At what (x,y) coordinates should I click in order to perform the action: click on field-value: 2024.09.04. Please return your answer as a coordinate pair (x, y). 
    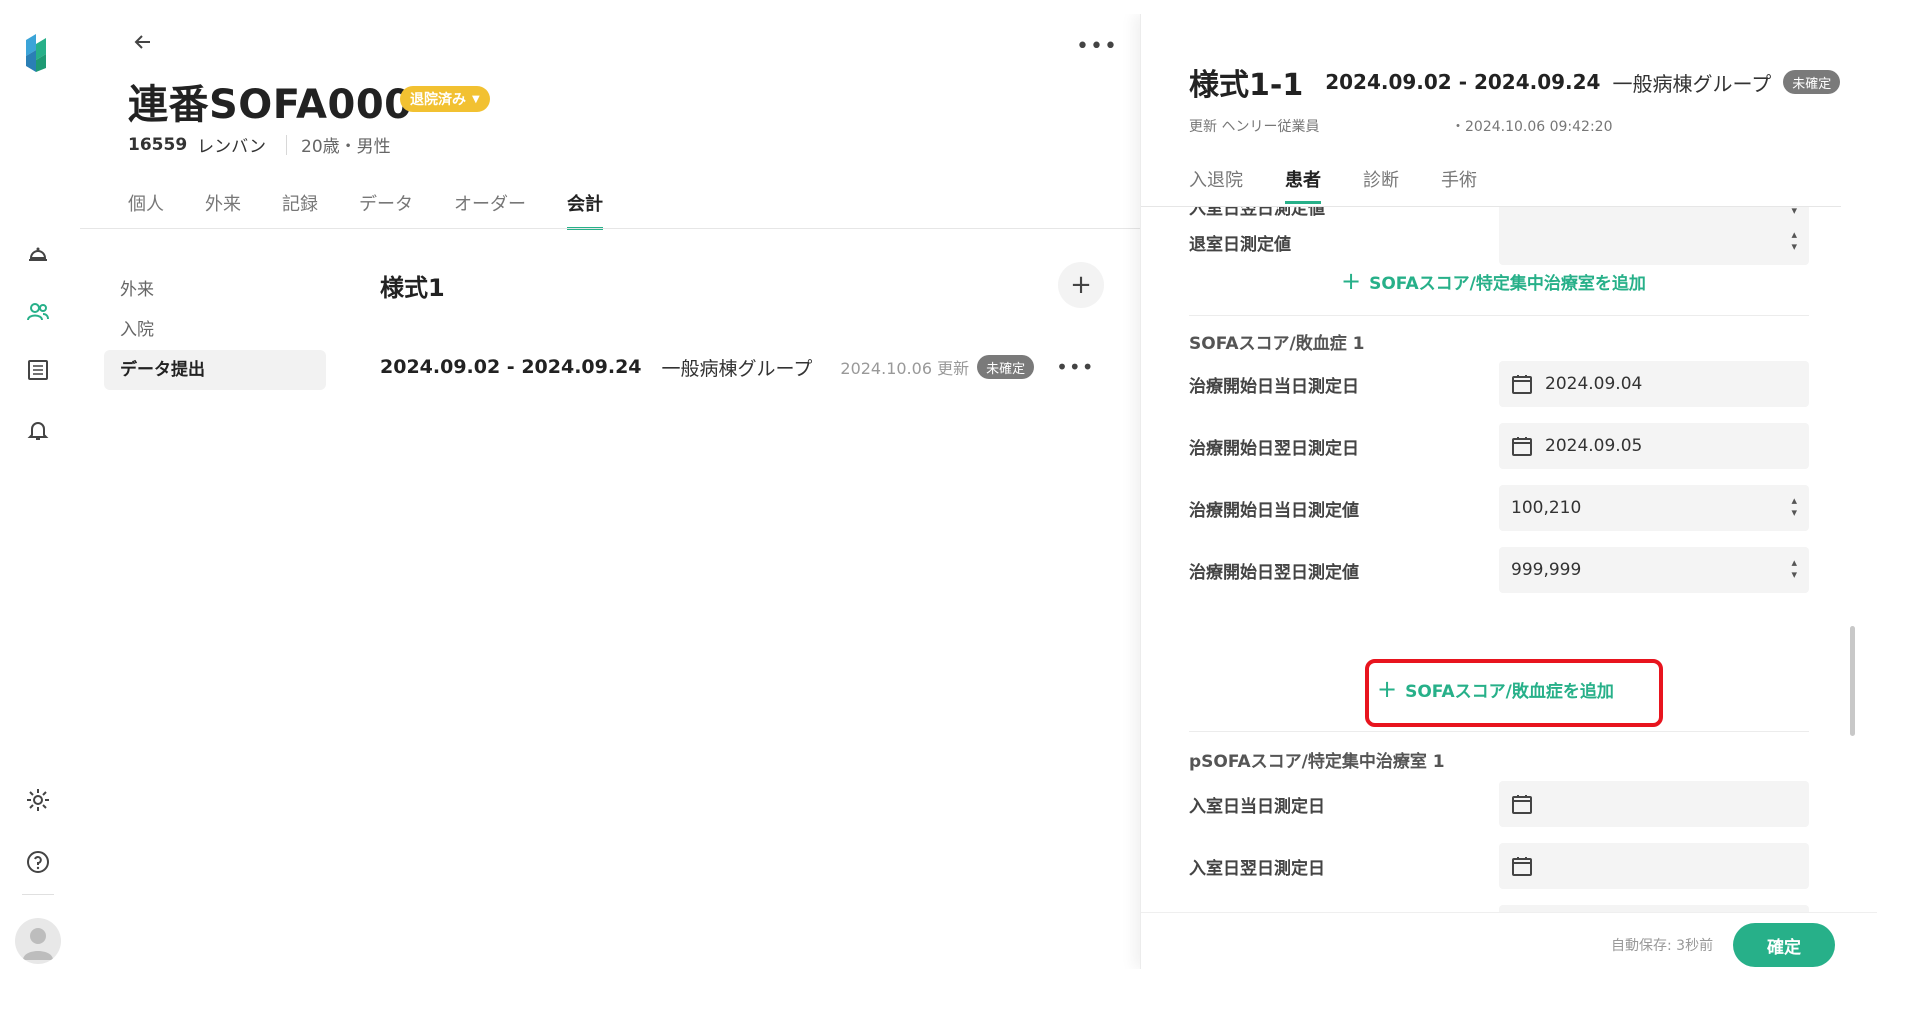
    Looking at the image, I should click on (1594, 384).